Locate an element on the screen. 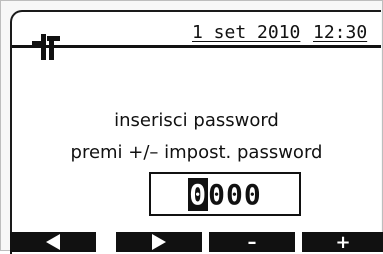  minus-button: – is located at coordinates (252, 242).